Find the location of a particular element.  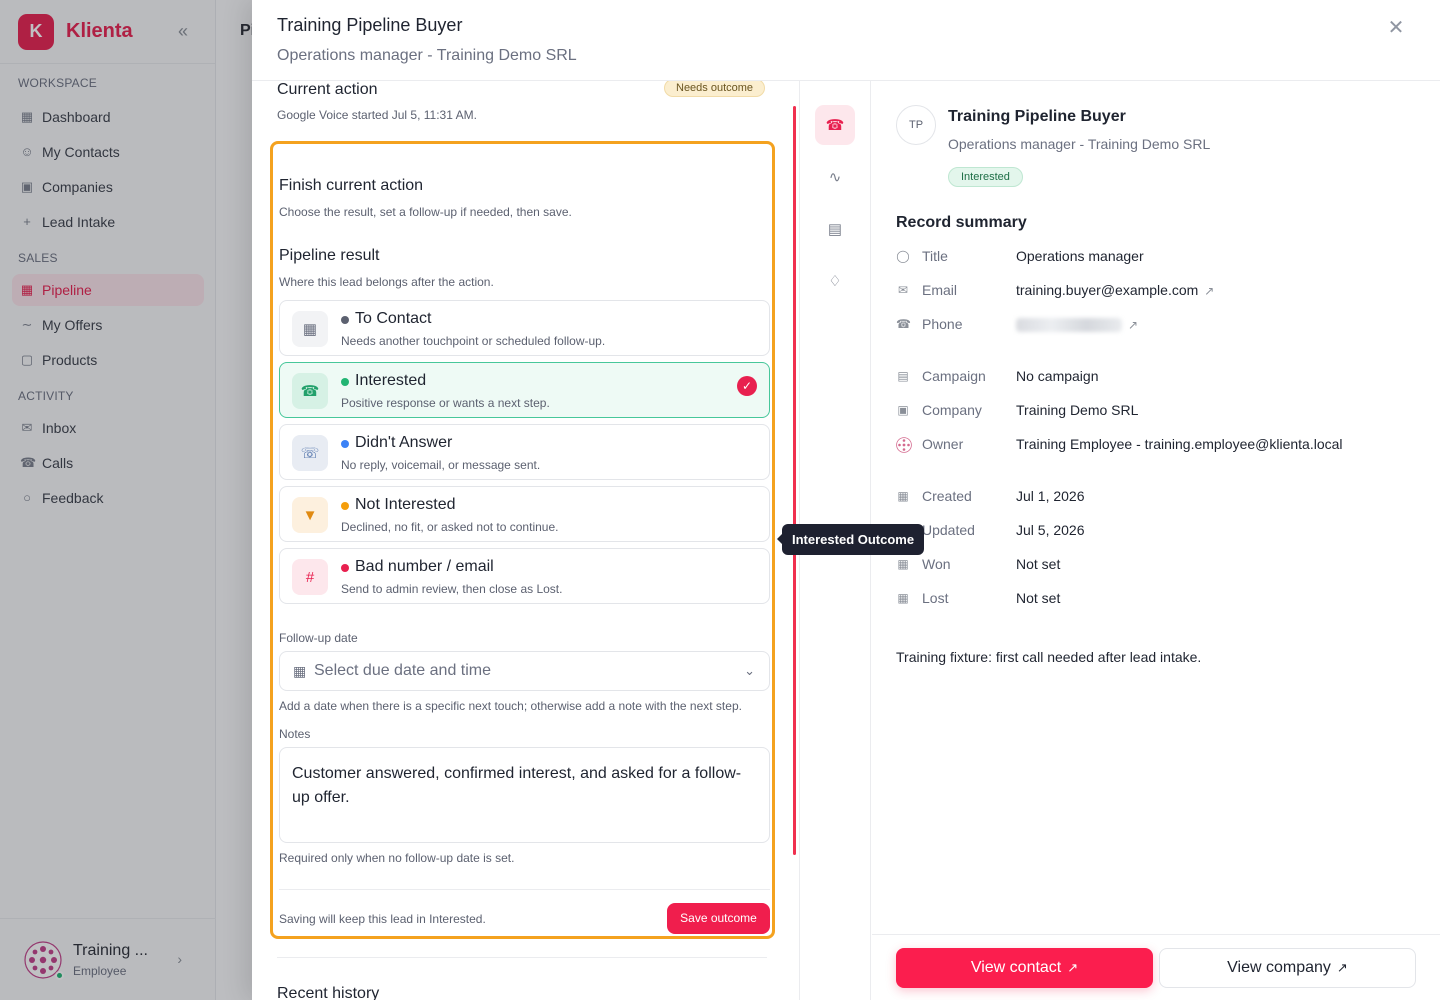

field-value-wrap: ↗ is located at coordinates (1077, 324).